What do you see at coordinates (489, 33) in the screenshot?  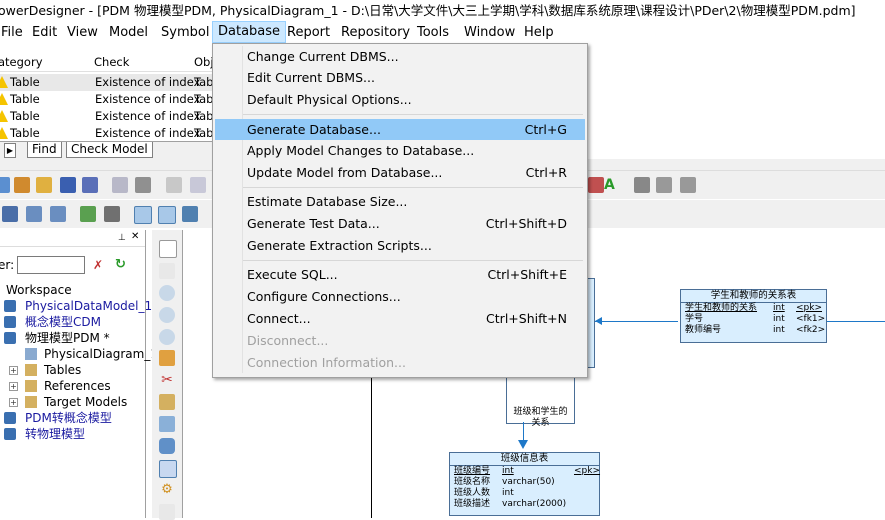 I see `menu-window: Window` at bounding box center [489, 33].